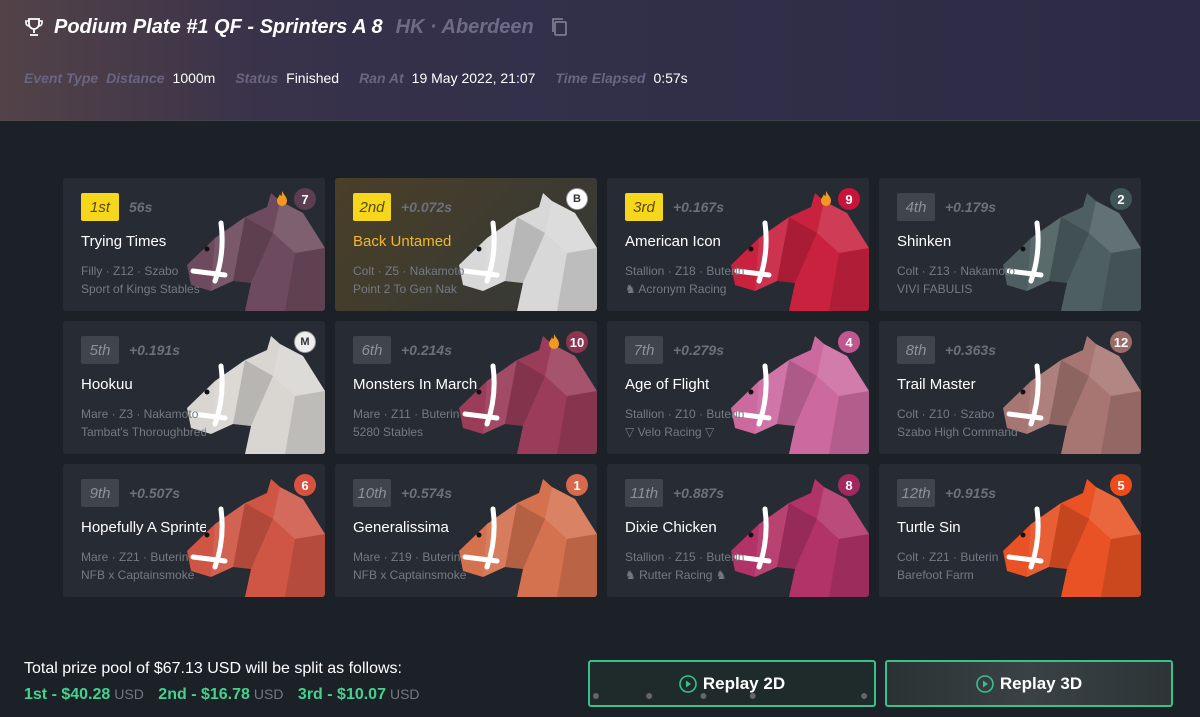 This screenshot has height=717, width=1200. What do you see at coordinates (143, 527) in the screenshot?
I see `horse-name: Hopefully A Sprinter` at bounding box center [143, 527].